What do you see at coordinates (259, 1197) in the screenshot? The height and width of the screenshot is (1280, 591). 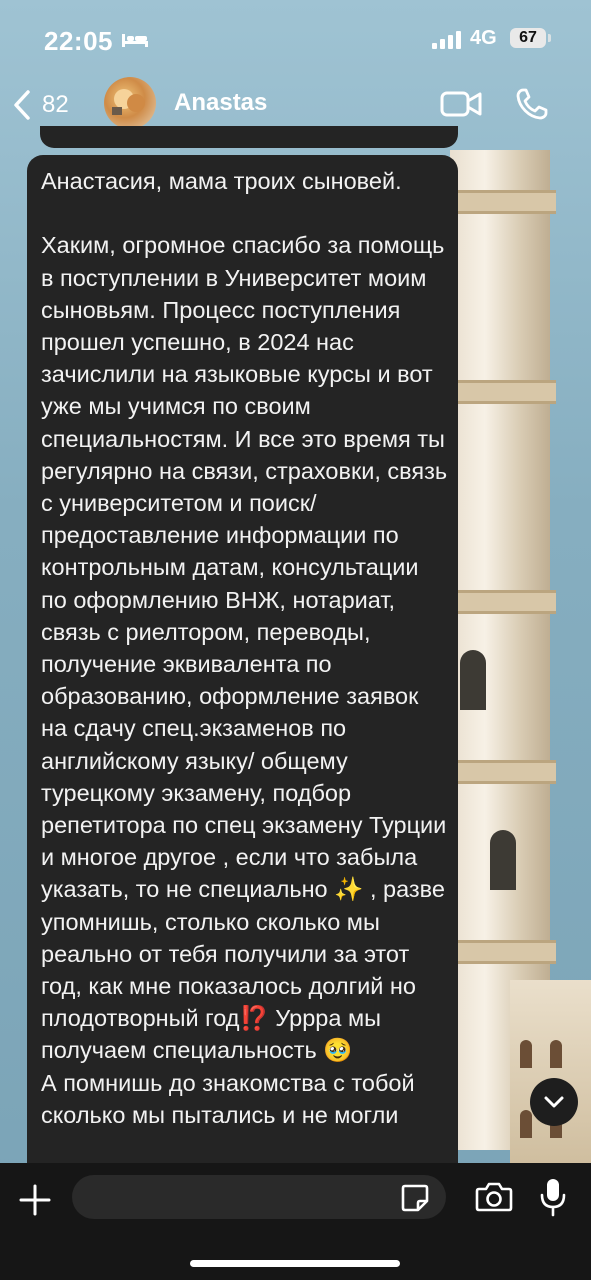 I see `message-input` at bounding box center [259, 1197].